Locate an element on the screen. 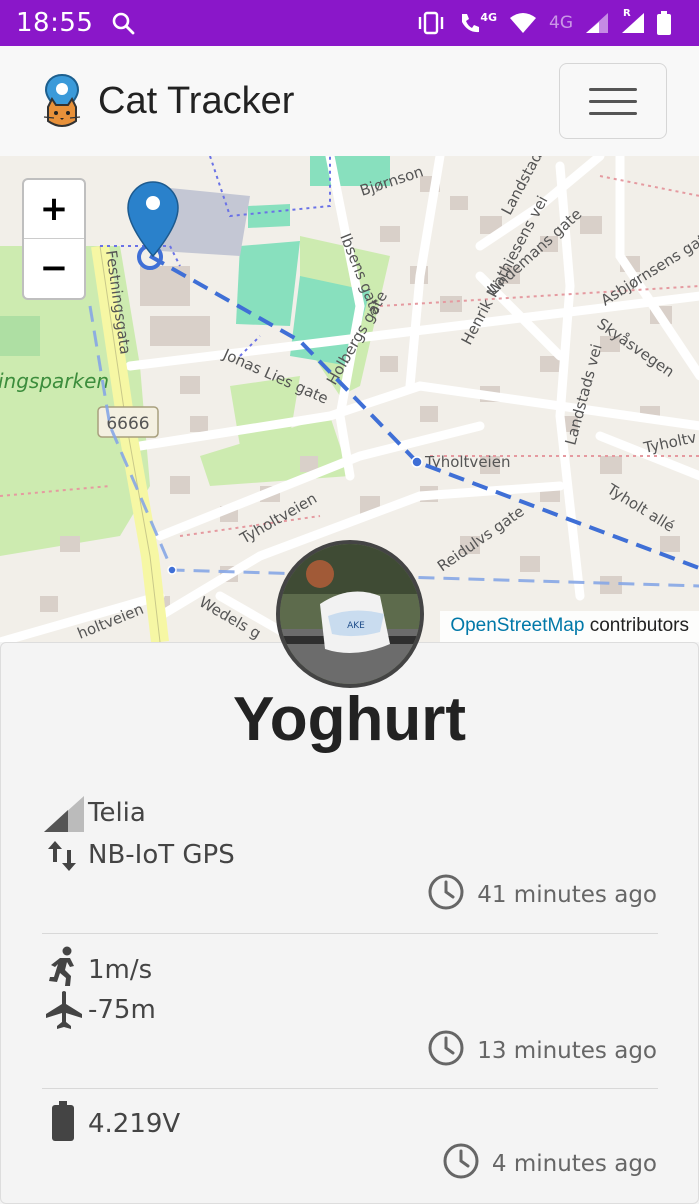  cat-avatar: AKE is located at coordinates (350, 614).